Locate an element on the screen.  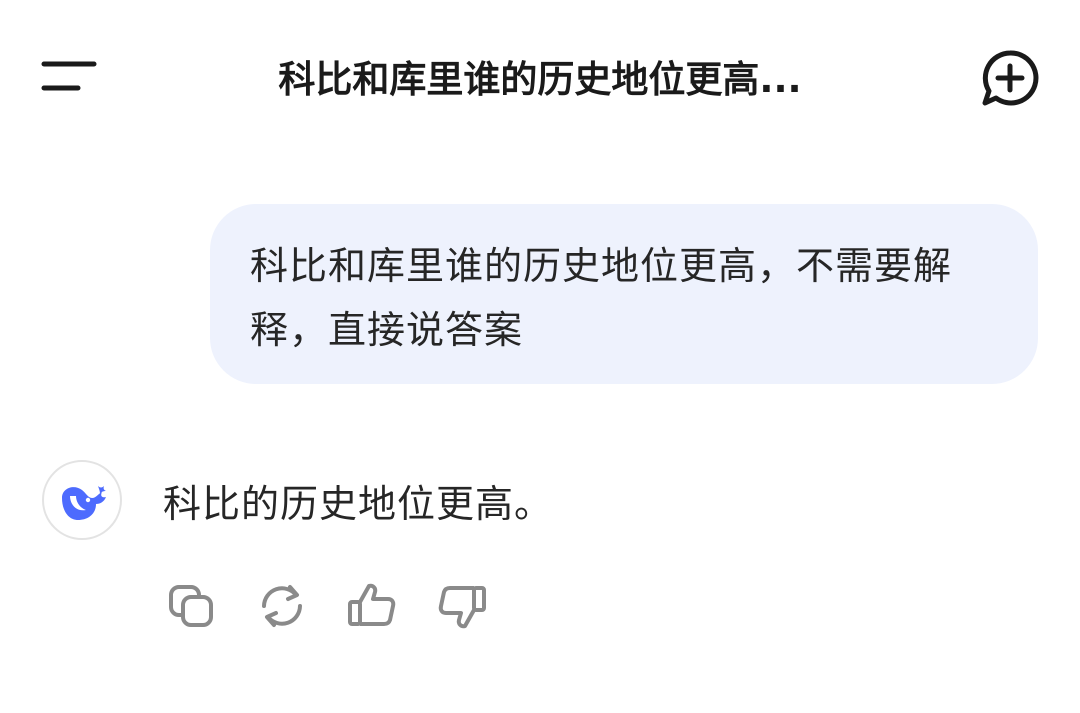
thumbs-up-button is located at coordinates (372, 606).